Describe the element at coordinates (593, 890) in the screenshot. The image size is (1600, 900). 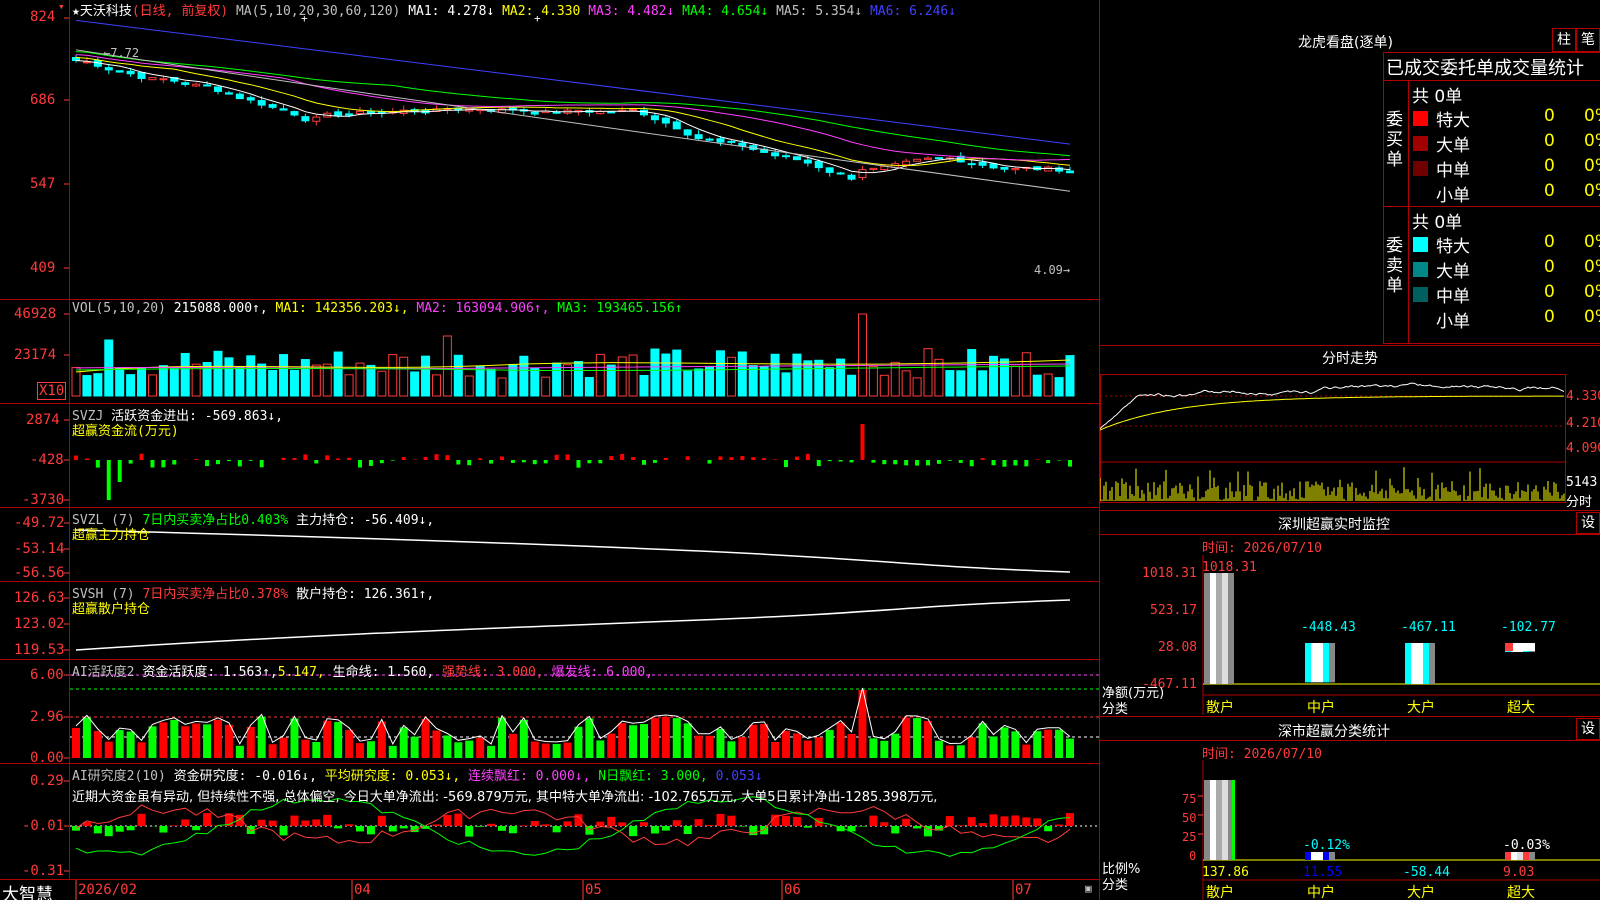
I see `x-axis-label: 05` at that location.